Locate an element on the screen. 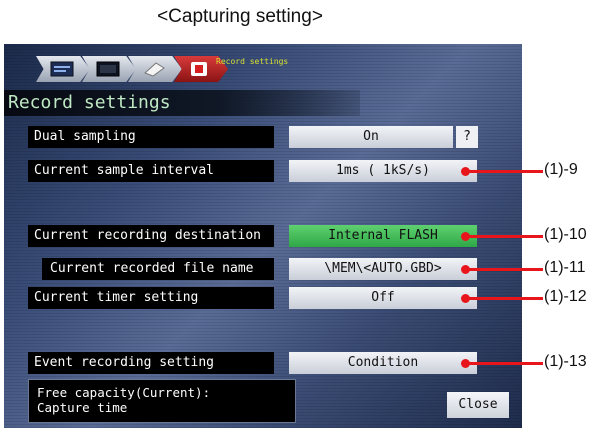 The height and width of the screenshot is (428, 608). capture-time-label: Capture time is located at coordinates (82, 407).